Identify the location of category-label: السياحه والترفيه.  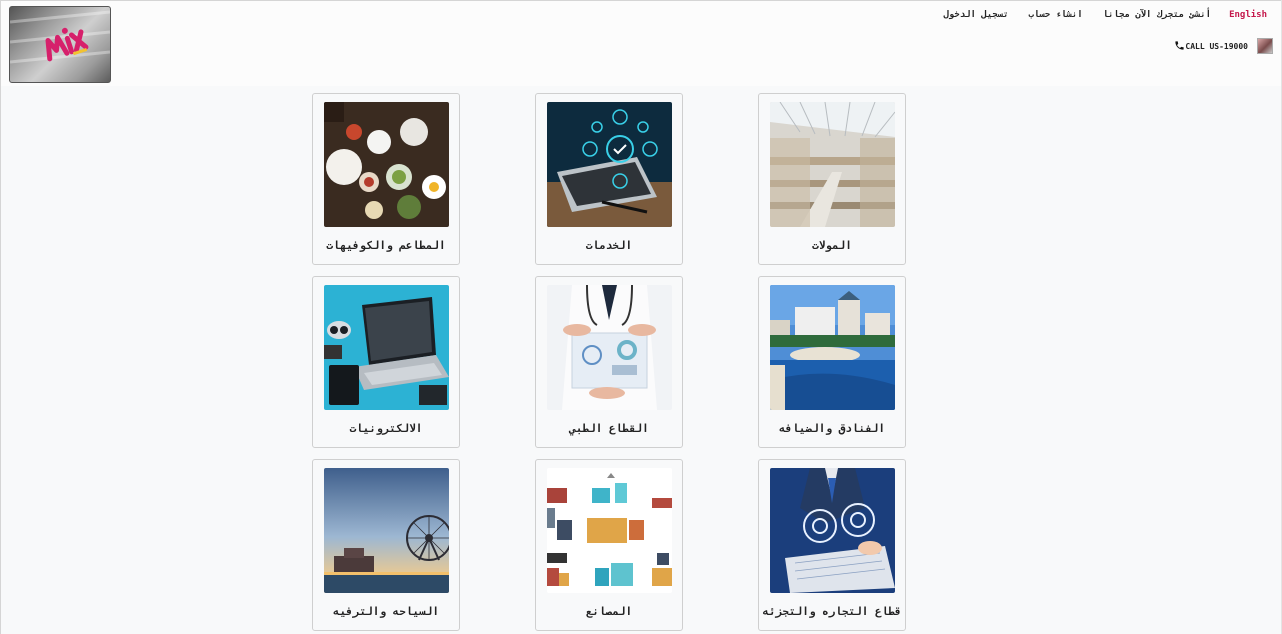
(386, 611).